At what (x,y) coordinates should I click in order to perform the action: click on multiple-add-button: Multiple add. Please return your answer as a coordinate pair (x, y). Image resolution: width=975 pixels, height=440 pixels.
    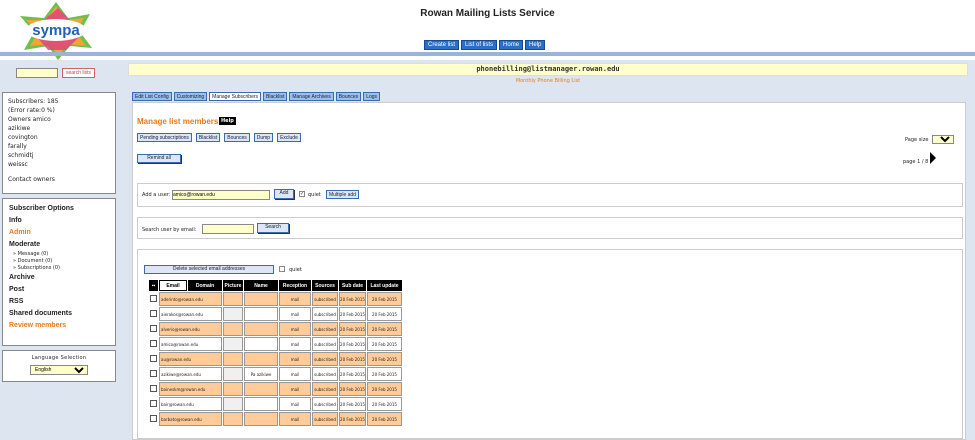
    Looking at the image, I should click on (342, 194).